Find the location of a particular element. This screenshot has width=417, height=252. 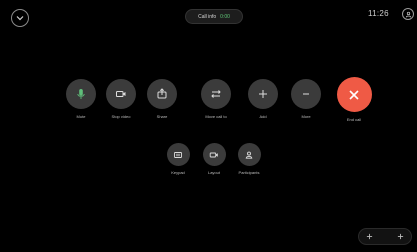

share-label: Share is located at coordinates (162, 116).